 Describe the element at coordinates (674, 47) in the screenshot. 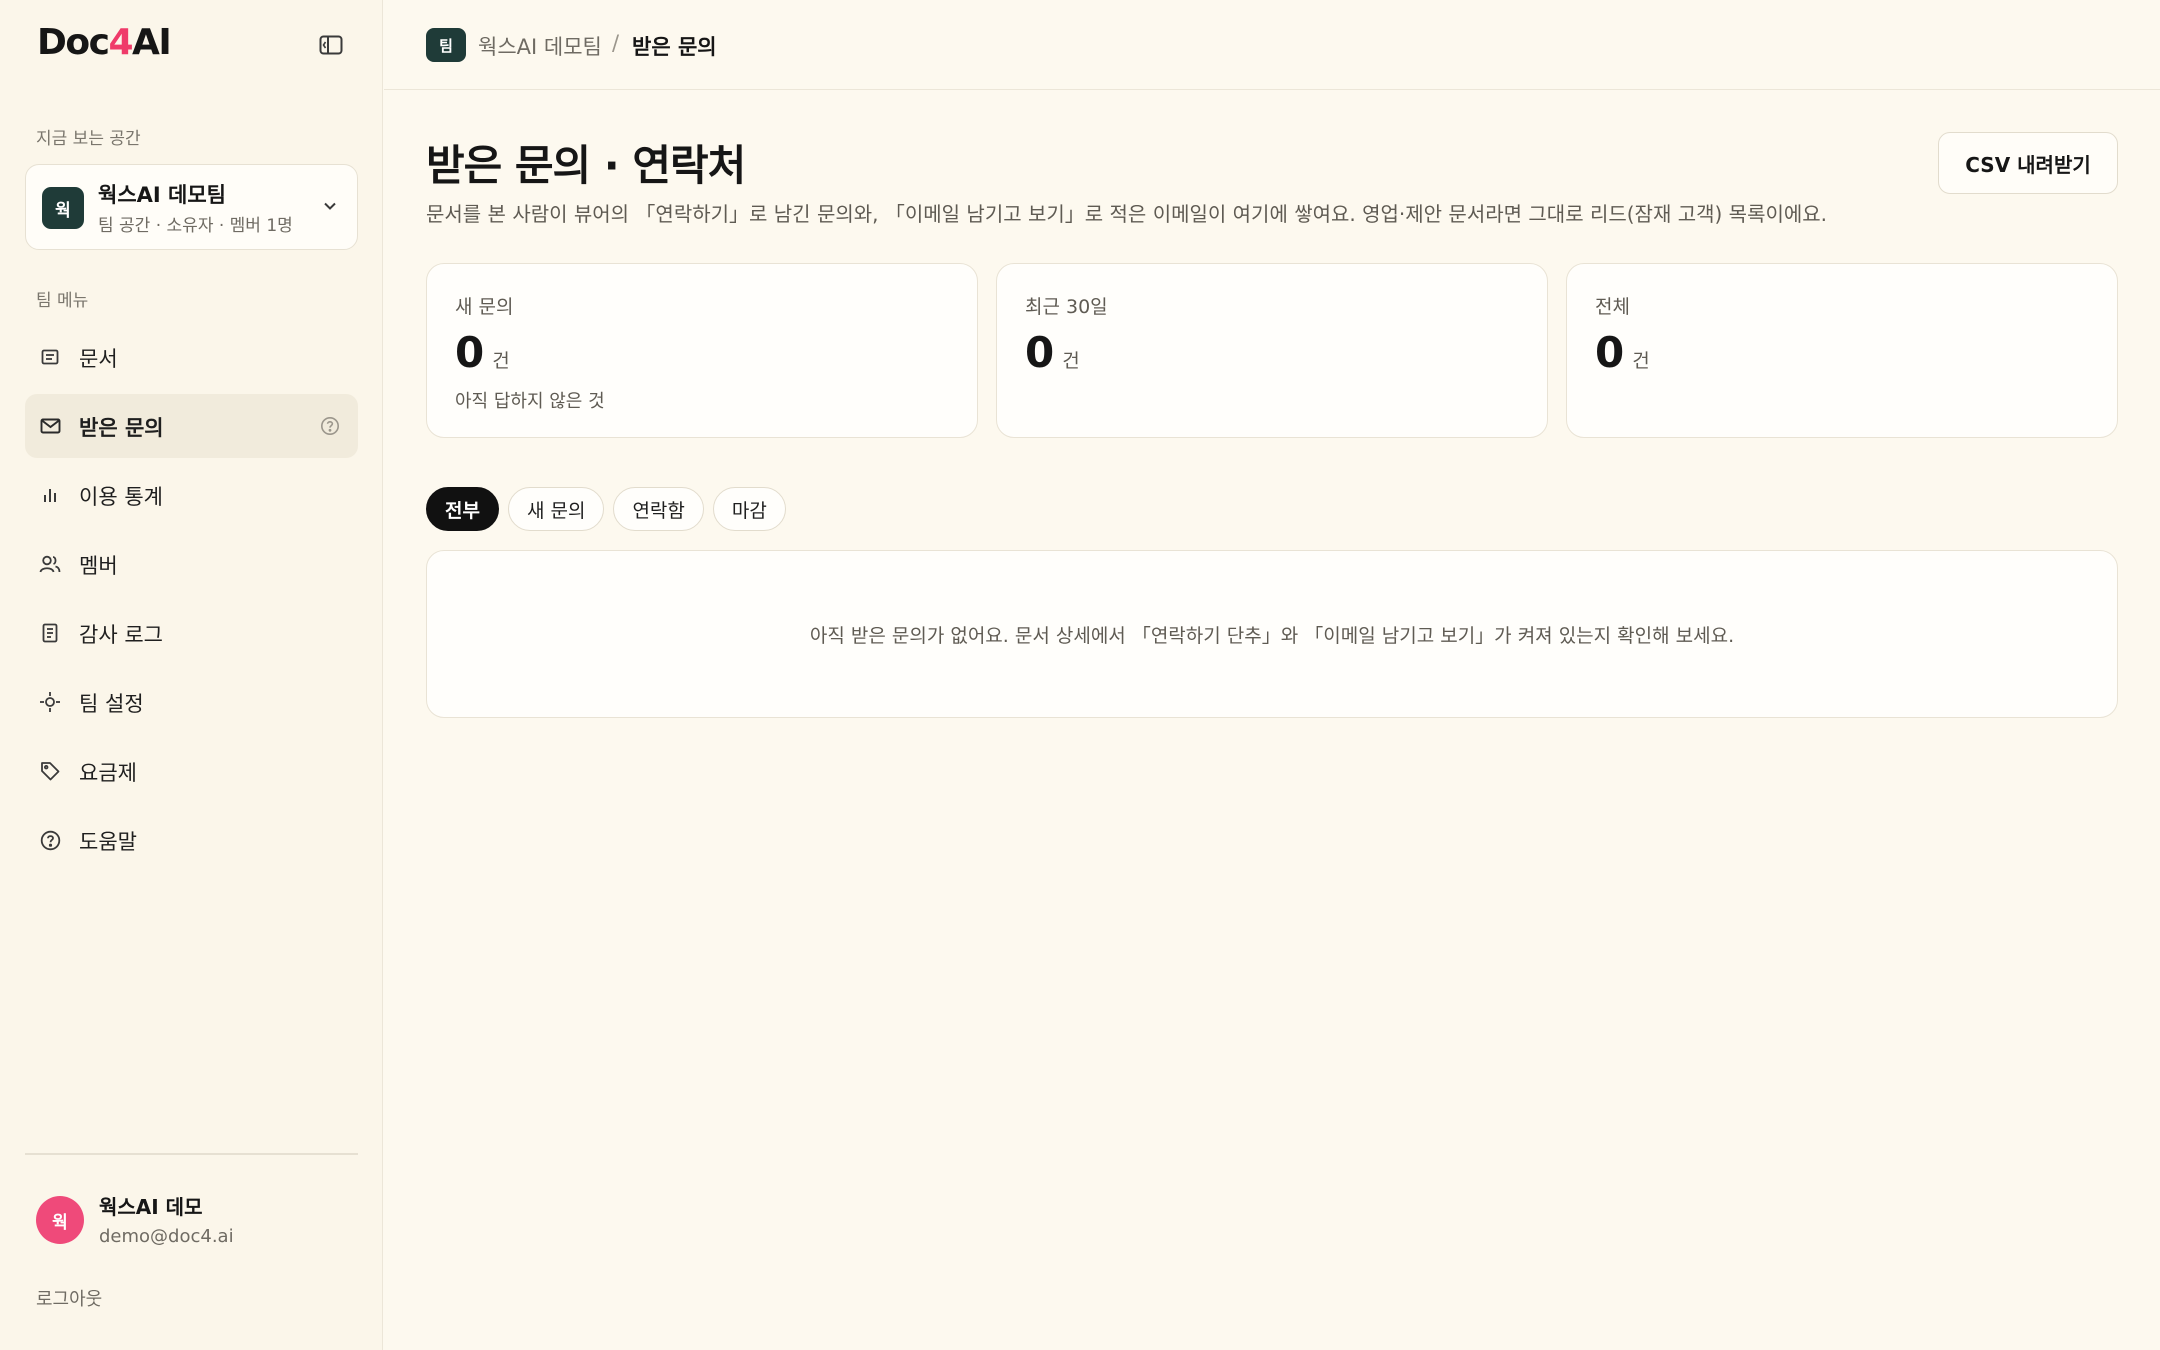

I see `breadcrumb-current: 받은 문의` at that location.